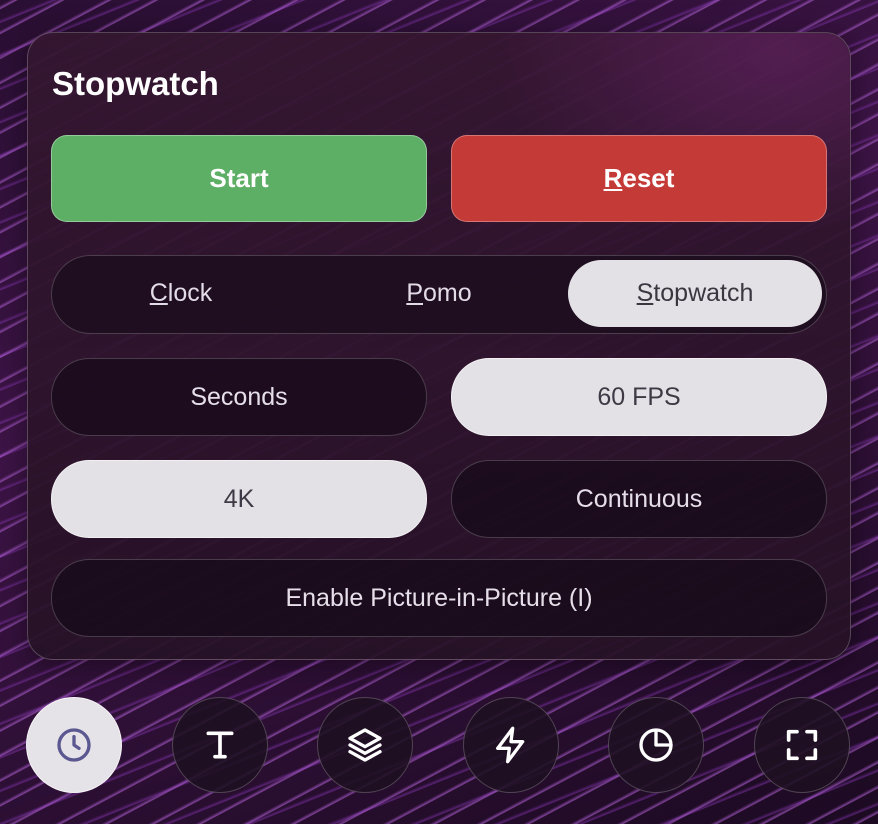  I want to click on mode-tab-clock: Clock, so click(181, 293).